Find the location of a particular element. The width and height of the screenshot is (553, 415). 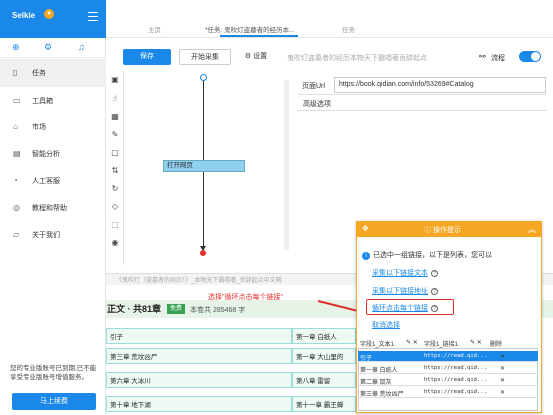

flow-start-dot is located at coordinates (203, 77).